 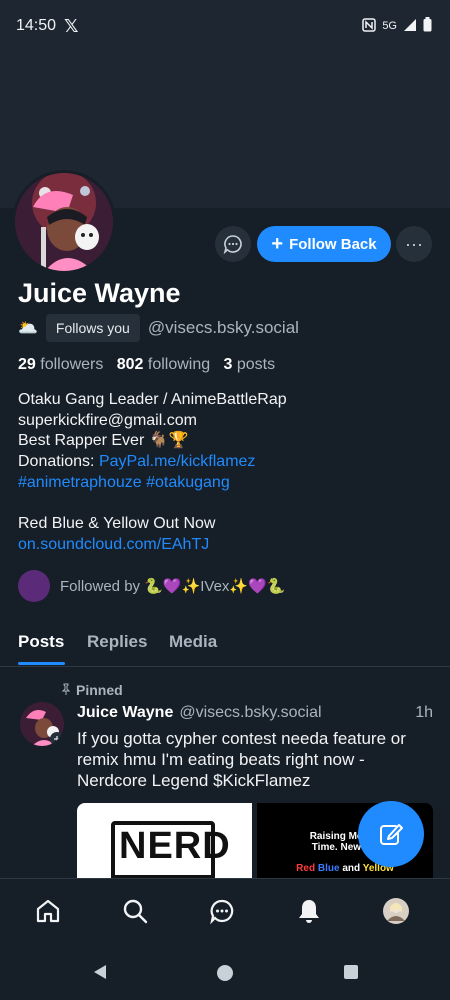 I want to click on post-author-avatar, so click(x=42, y=724).